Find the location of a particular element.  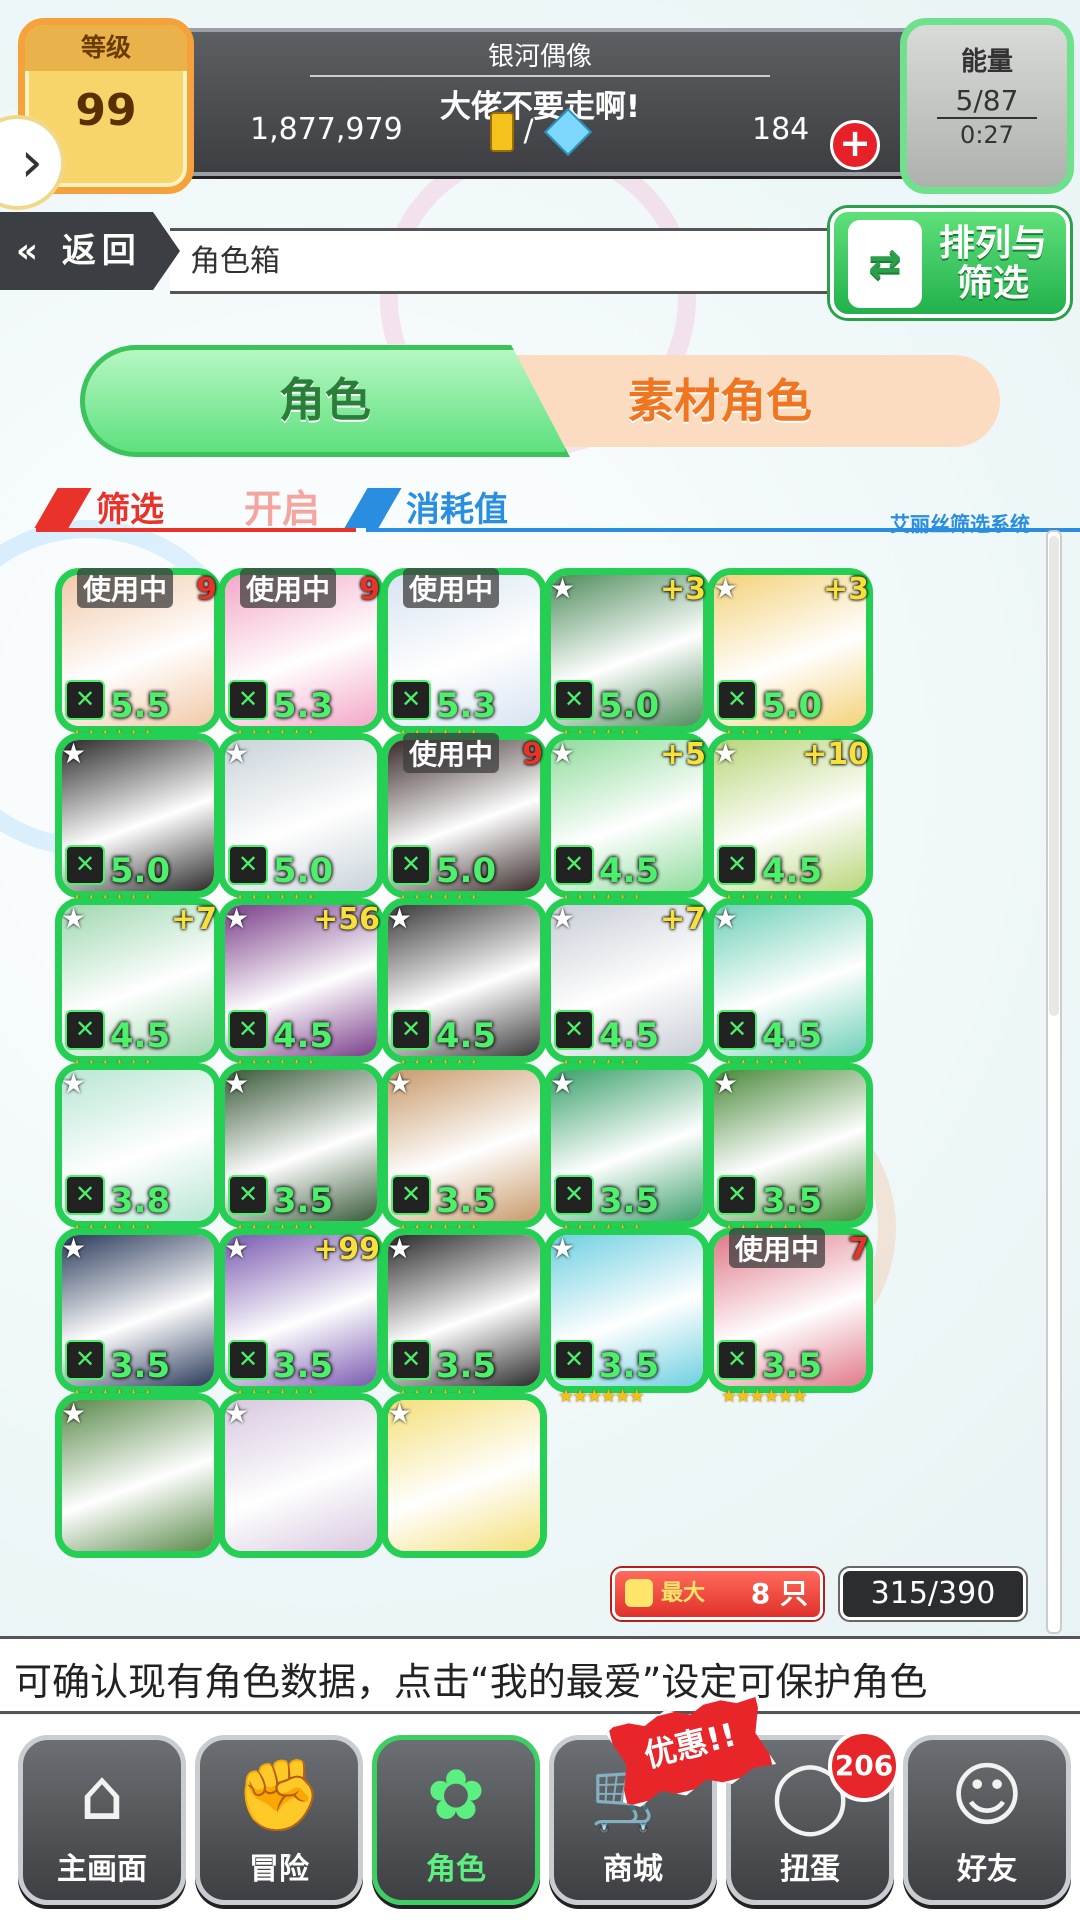

cost-value: 5.0 is located at coordinates (792, 706).